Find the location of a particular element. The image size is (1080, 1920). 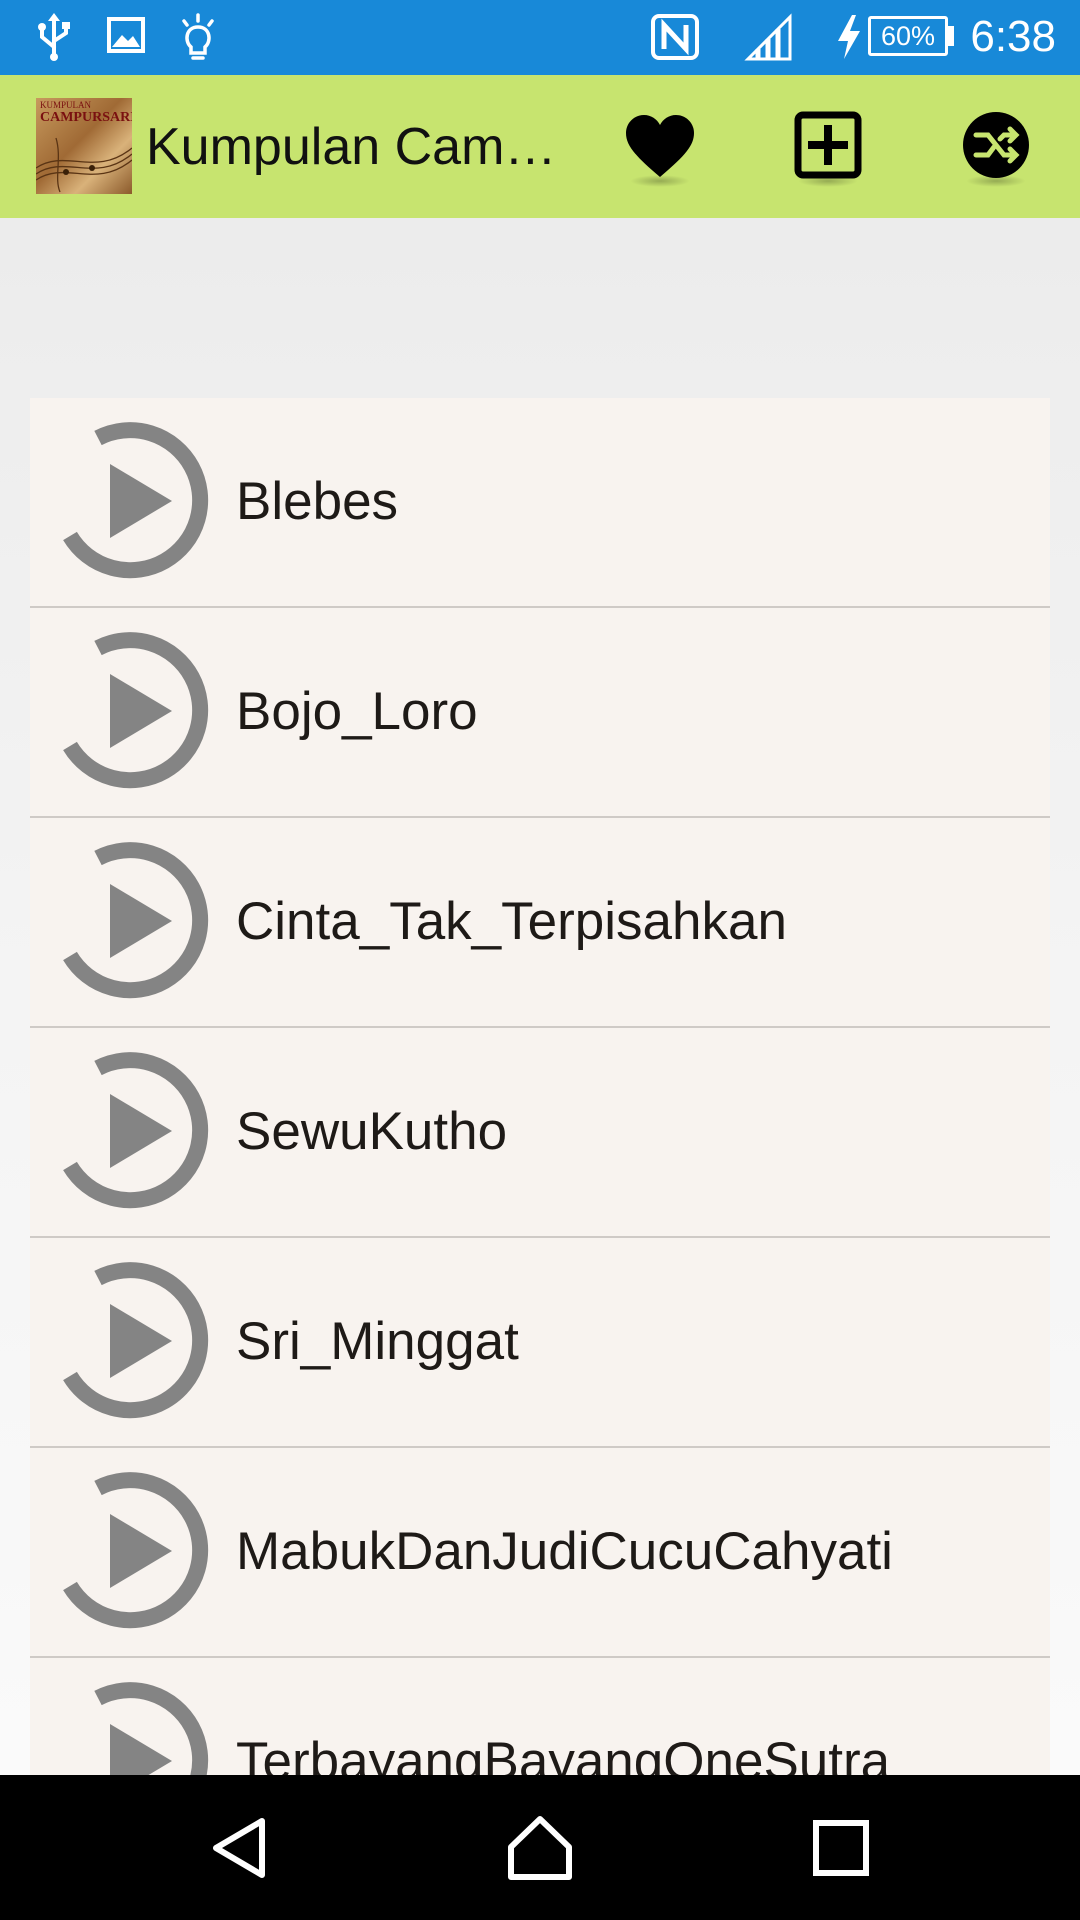

status-bar: 60% 6:38 is located at coordinates (540, 37).